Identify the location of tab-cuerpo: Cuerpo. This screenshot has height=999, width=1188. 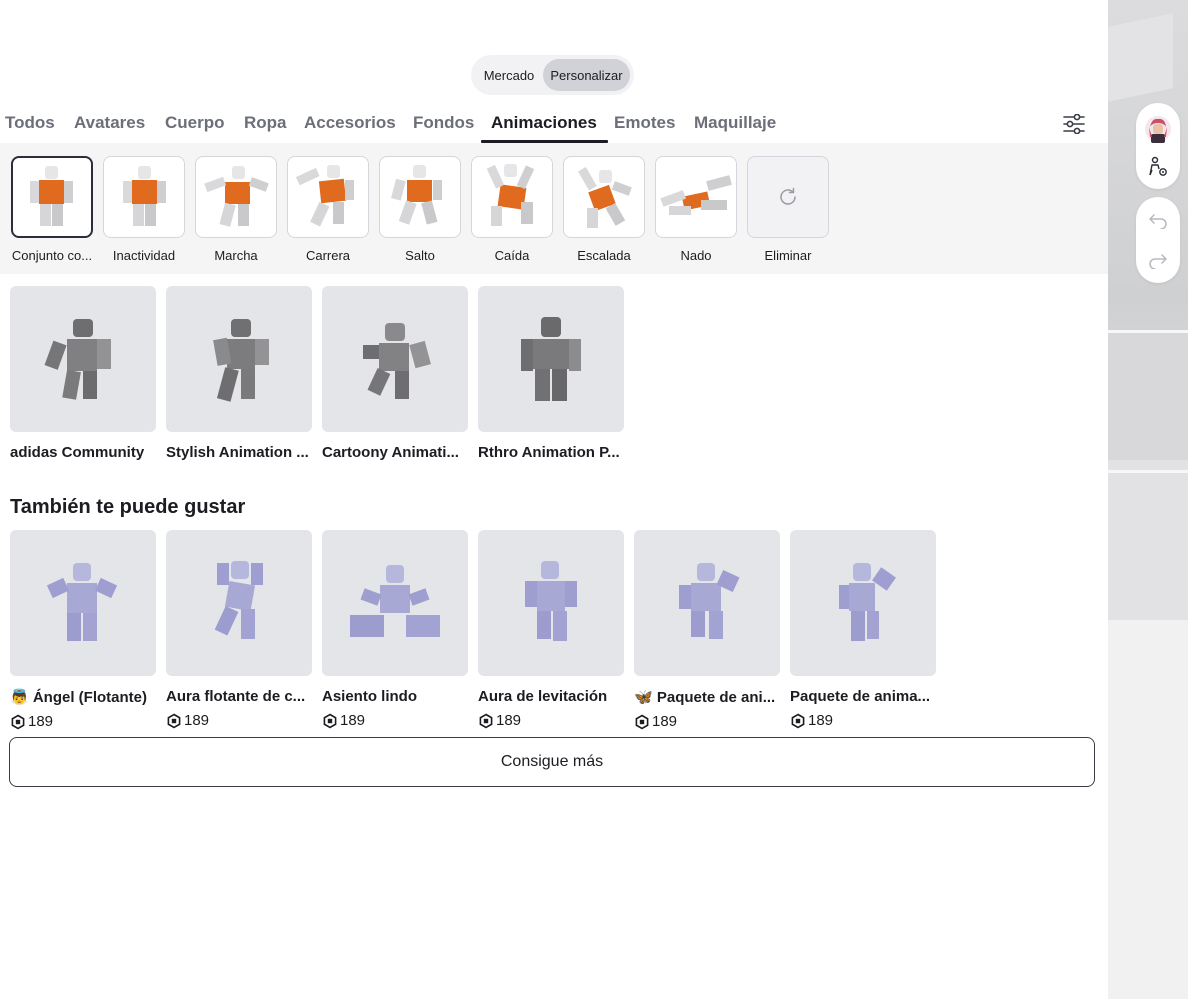
(195, 126).